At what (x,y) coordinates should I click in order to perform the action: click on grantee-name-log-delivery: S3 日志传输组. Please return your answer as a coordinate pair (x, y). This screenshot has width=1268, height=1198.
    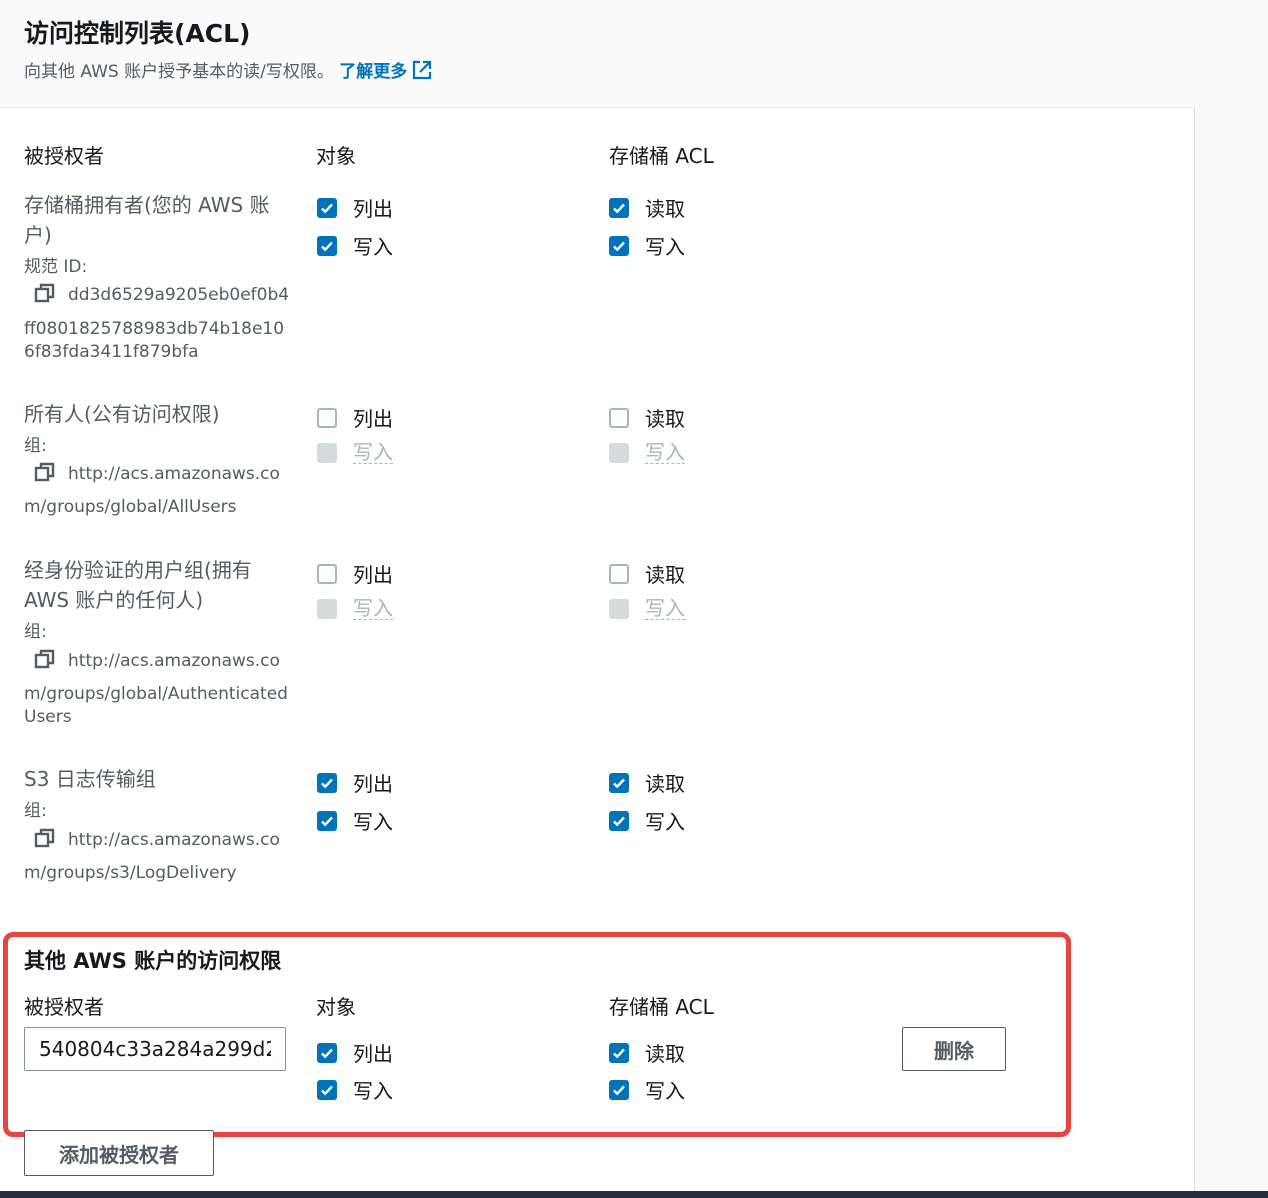
    Looking at the image, I should click on (90, 779).